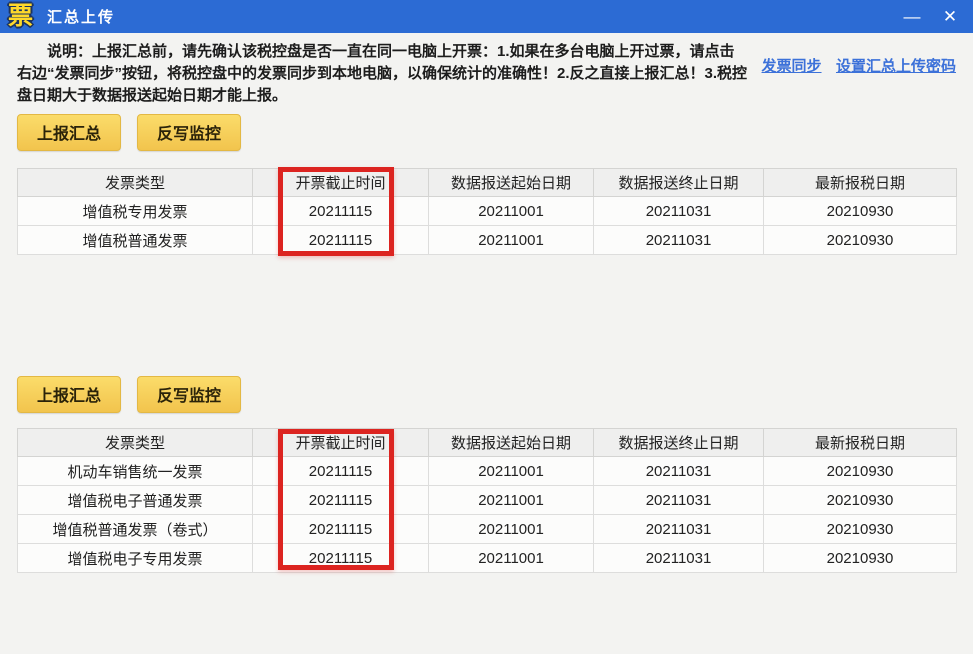 This screenshot has height=654, width=973. Describe the element at coordinates (81, 17) in the screenshot. I see `window-title: 汇总上传` at that location.